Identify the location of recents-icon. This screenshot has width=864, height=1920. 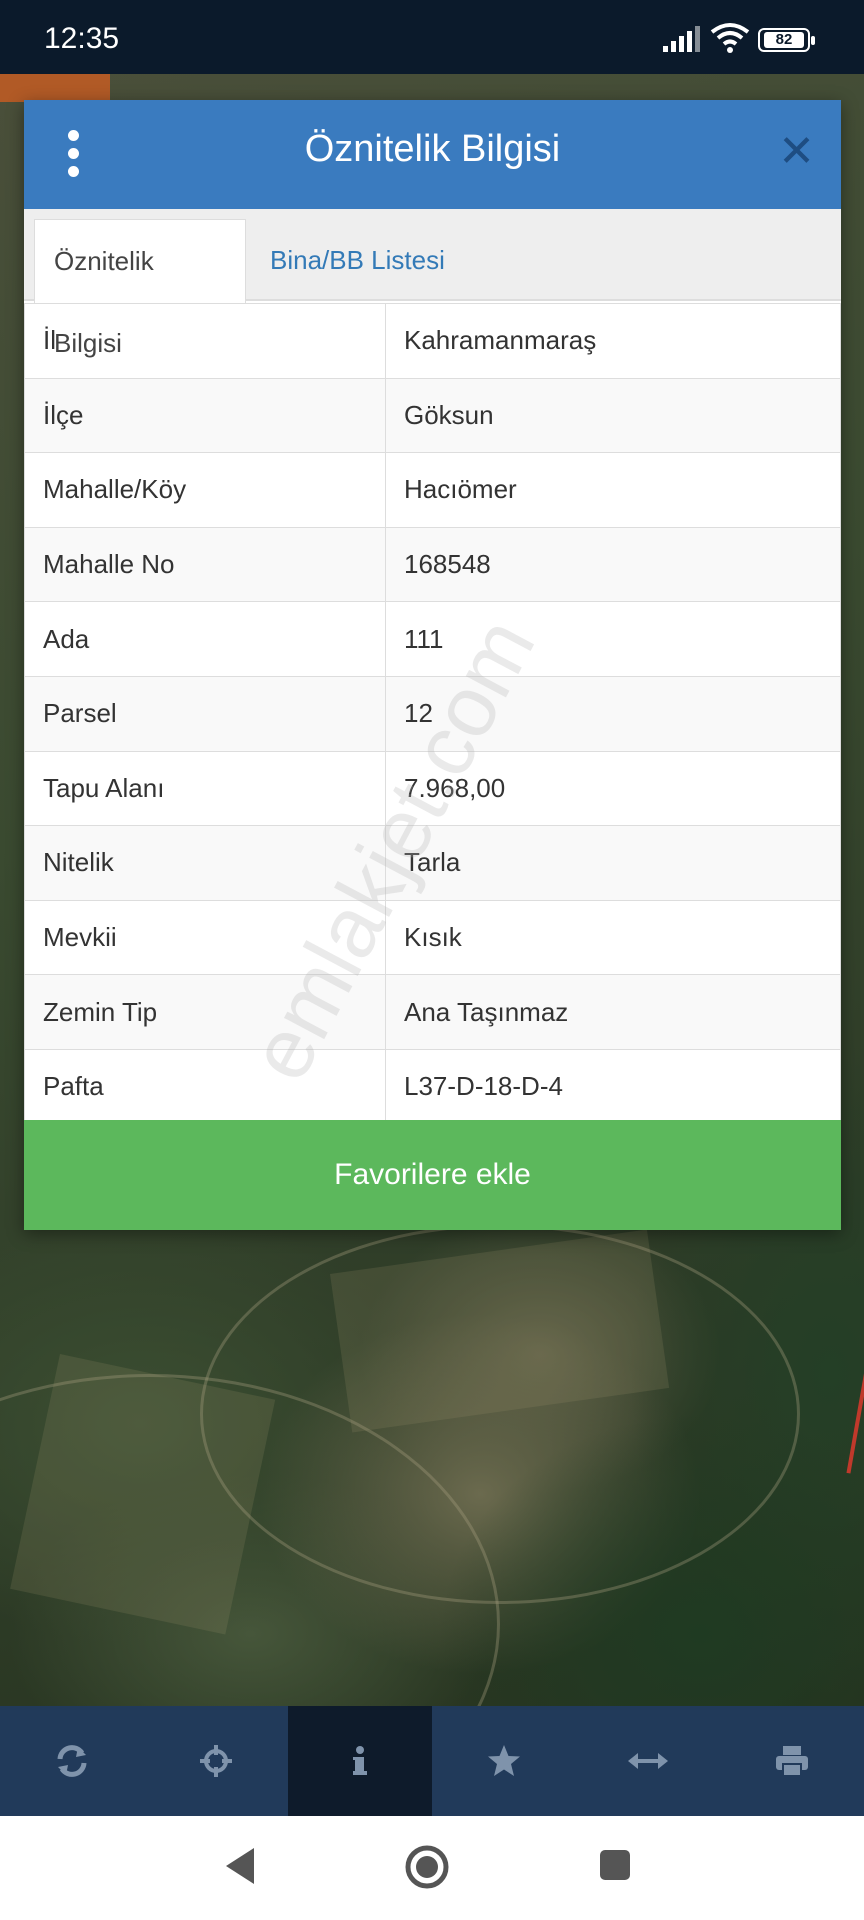
(615, 1865).